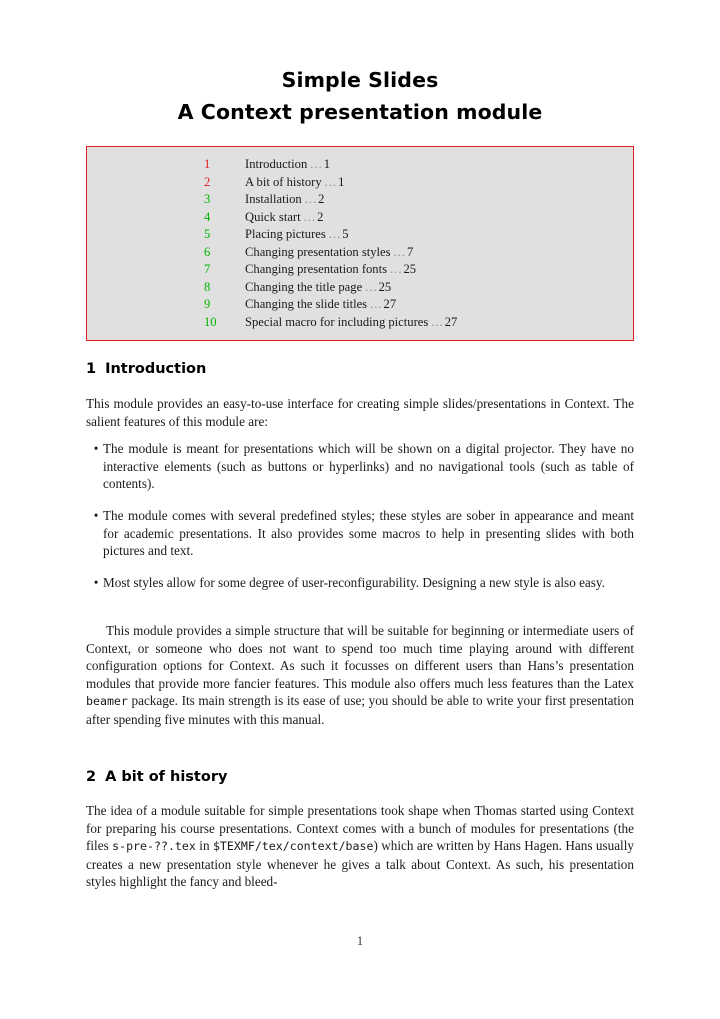  I want to click on toc-entry-number: 8, so click(207, 286).